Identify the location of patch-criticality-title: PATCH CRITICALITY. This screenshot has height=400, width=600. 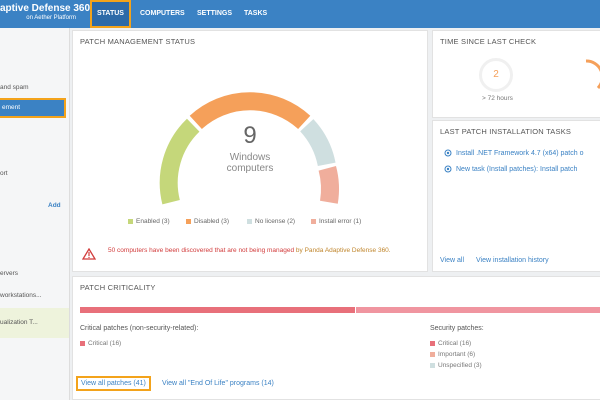
(118, 287).